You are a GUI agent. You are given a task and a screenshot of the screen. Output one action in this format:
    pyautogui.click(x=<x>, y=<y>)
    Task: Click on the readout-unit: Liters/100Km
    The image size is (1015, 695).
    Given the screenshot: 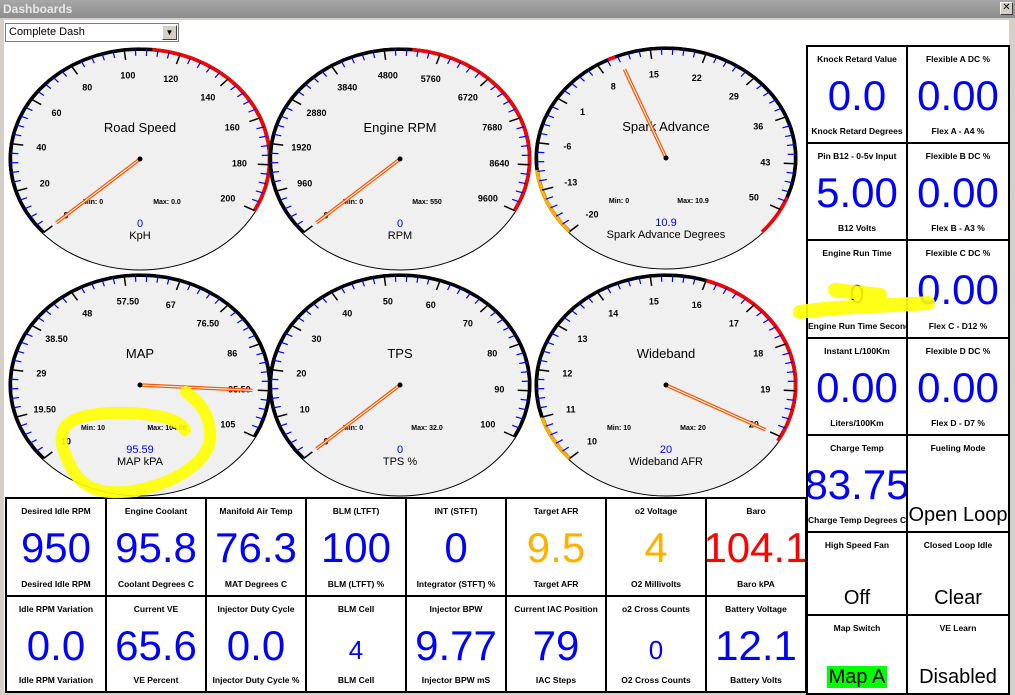 What is the action you would take?
    pyautogui.click(x=857, y=423)
    